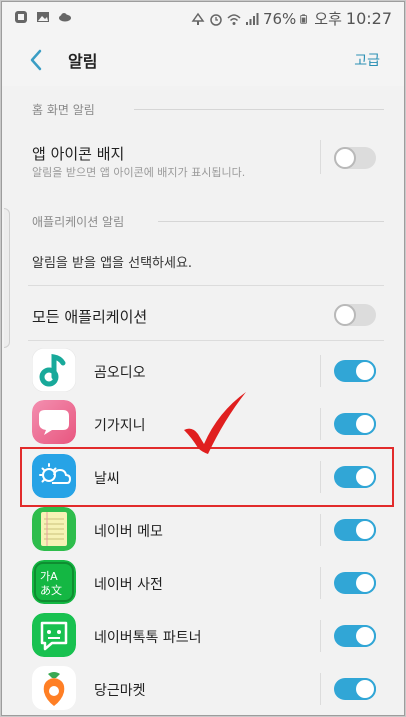 The height and width of the screenshot is (717, 406). Describe the element at coordinates (54, 370) in the screenshot. I see `music-note-icon` at that location.